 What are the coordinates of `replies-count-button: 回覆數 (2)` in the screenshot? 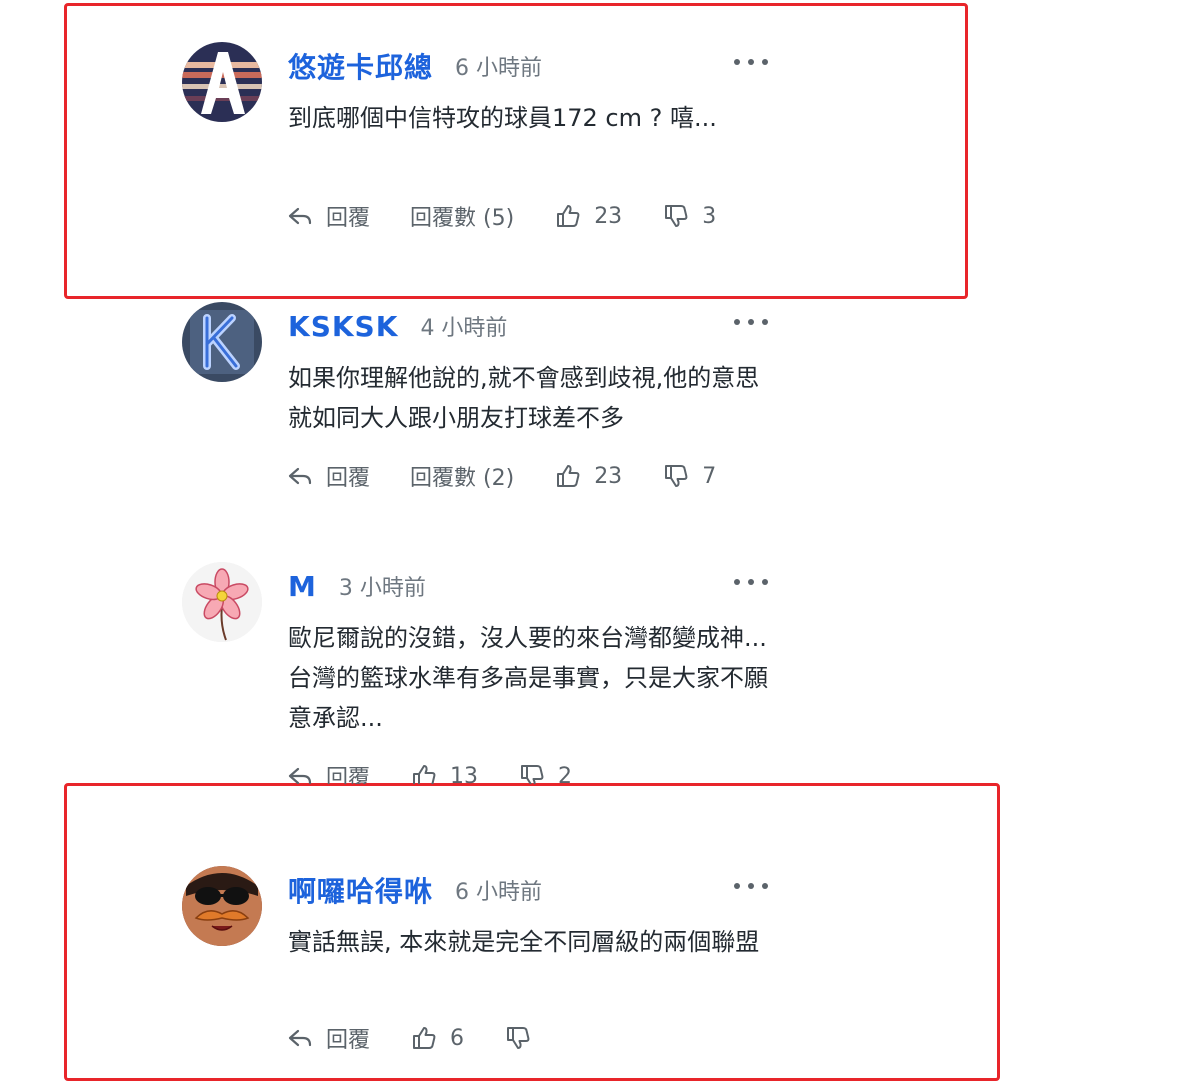 It's located at (462, 476).